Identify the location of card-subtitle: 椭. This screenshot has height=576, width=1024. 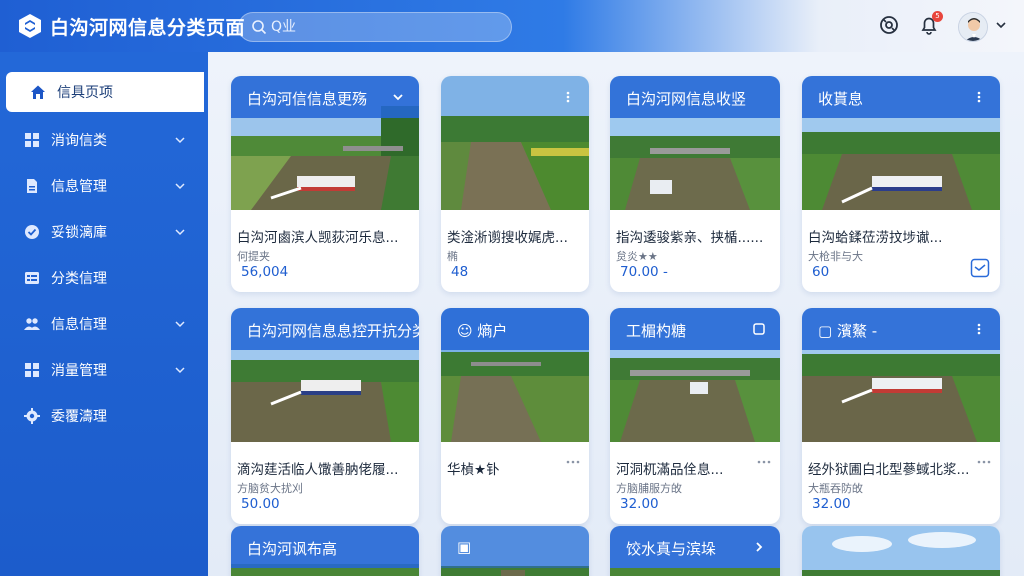
(452, 256).